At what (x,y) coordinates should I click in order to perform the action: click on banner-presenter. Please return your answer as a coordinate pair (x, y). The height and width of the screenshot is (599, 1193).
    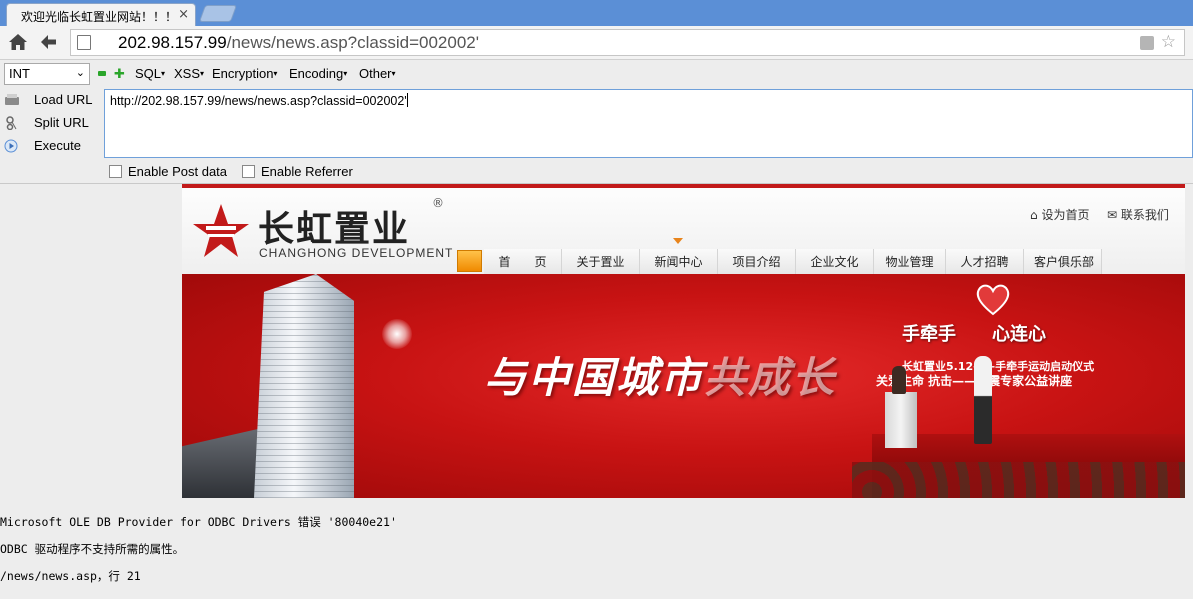
    Looking at the image, I should click on (983, 400).